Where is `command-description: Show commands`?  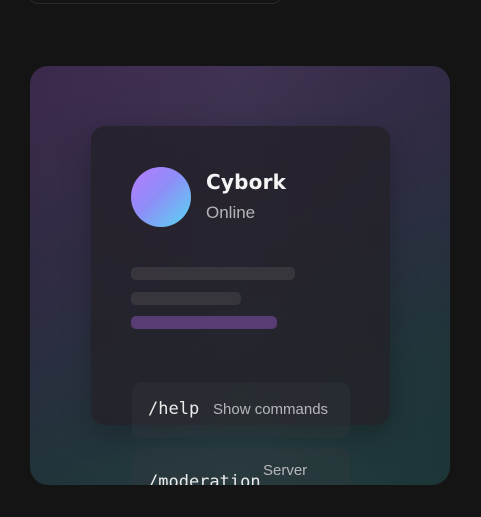 command-description: Show commands is located at coordinates (271, 409).